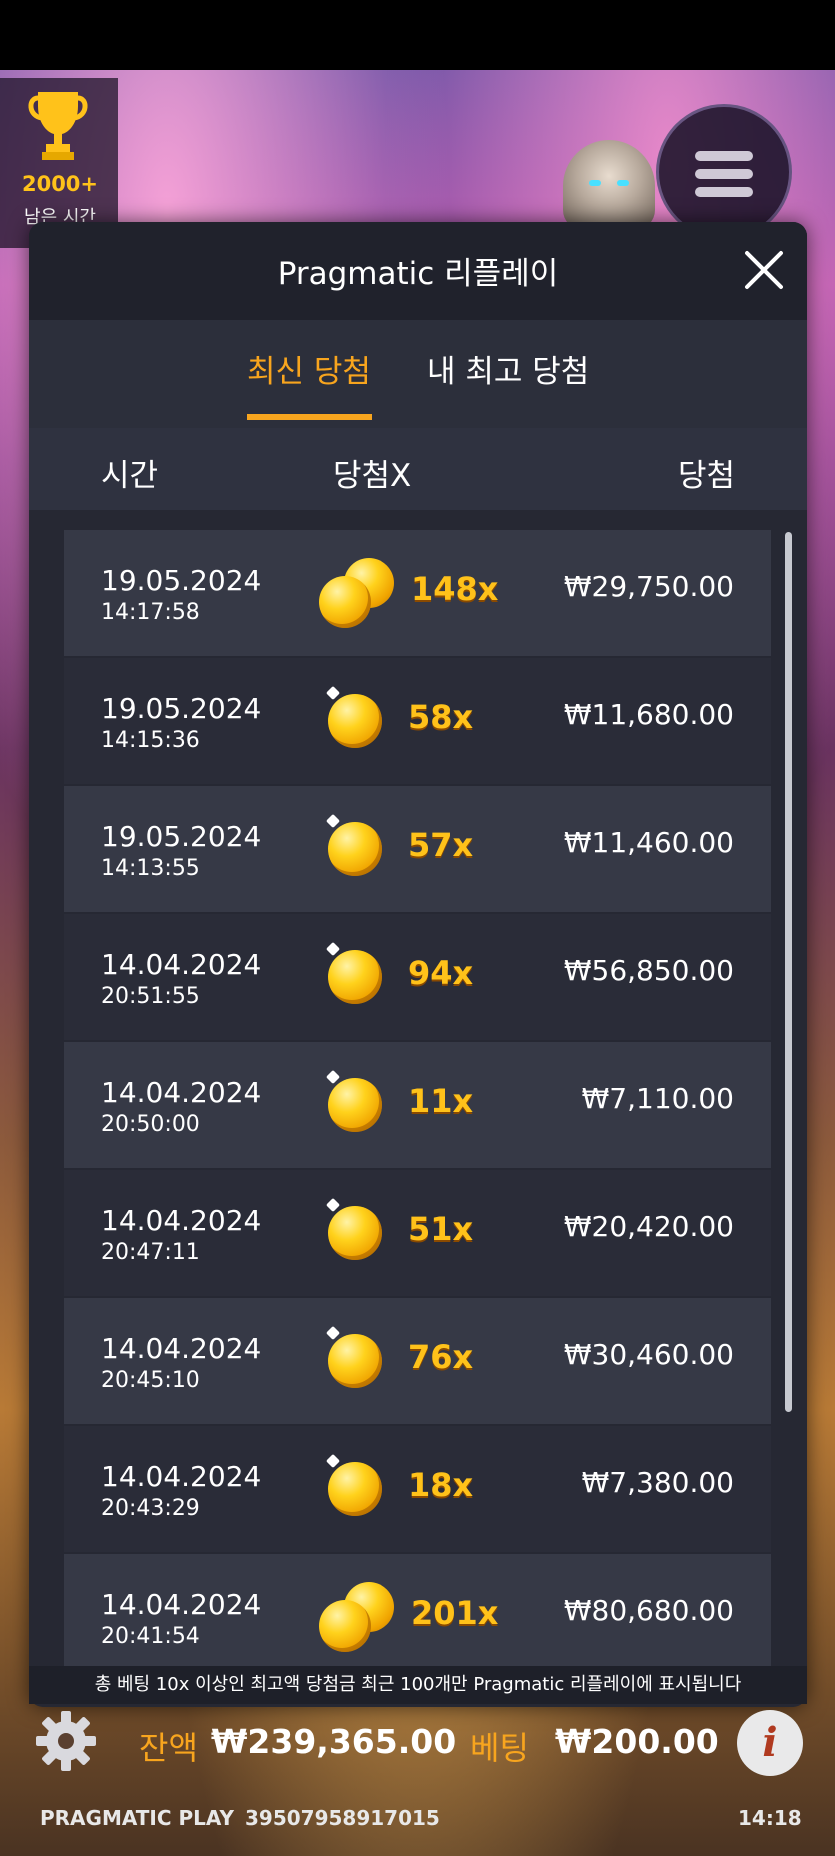 The height and width of the screenshot is (1856, 835). What do you see at coordinates (342, 1818) in the screenshot?
I see `round-id: 39507958917015` at bounding box center [342, 1818].